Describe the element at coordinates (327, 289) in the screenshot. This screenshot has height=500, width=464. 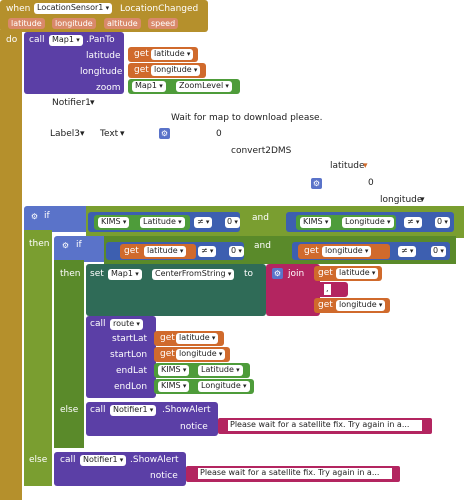
I see `comma-string-field: ,` at that location.